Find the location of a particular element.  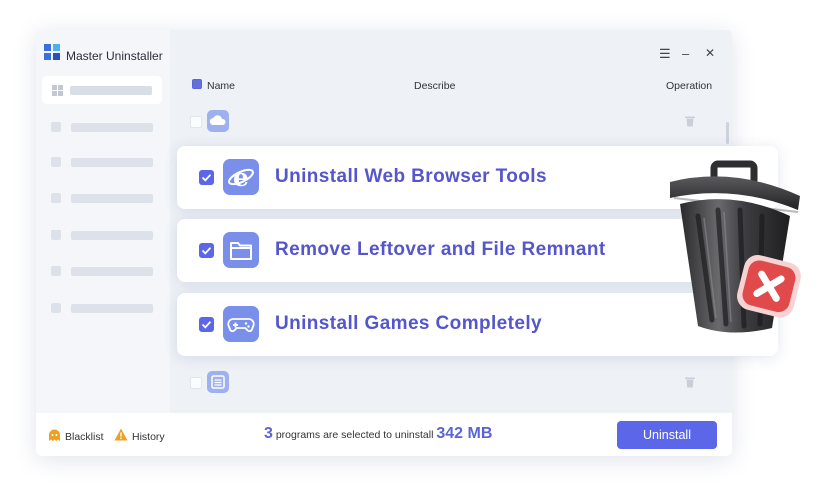

feature-label: Uninstall Web Browser Tools is located at coordinates (411, 176).